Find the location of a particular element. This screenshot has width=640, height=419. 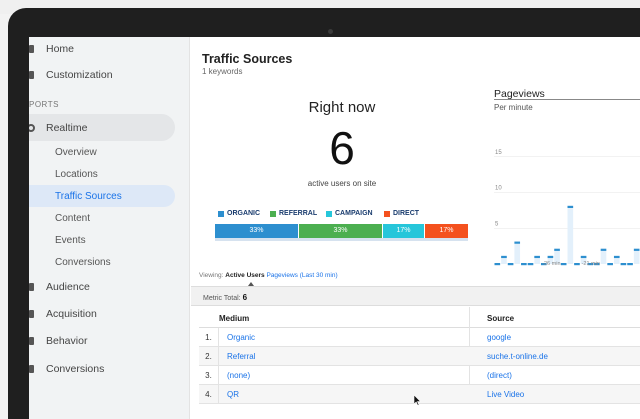

medium-link: Organic is located at coordinates (241, 337).